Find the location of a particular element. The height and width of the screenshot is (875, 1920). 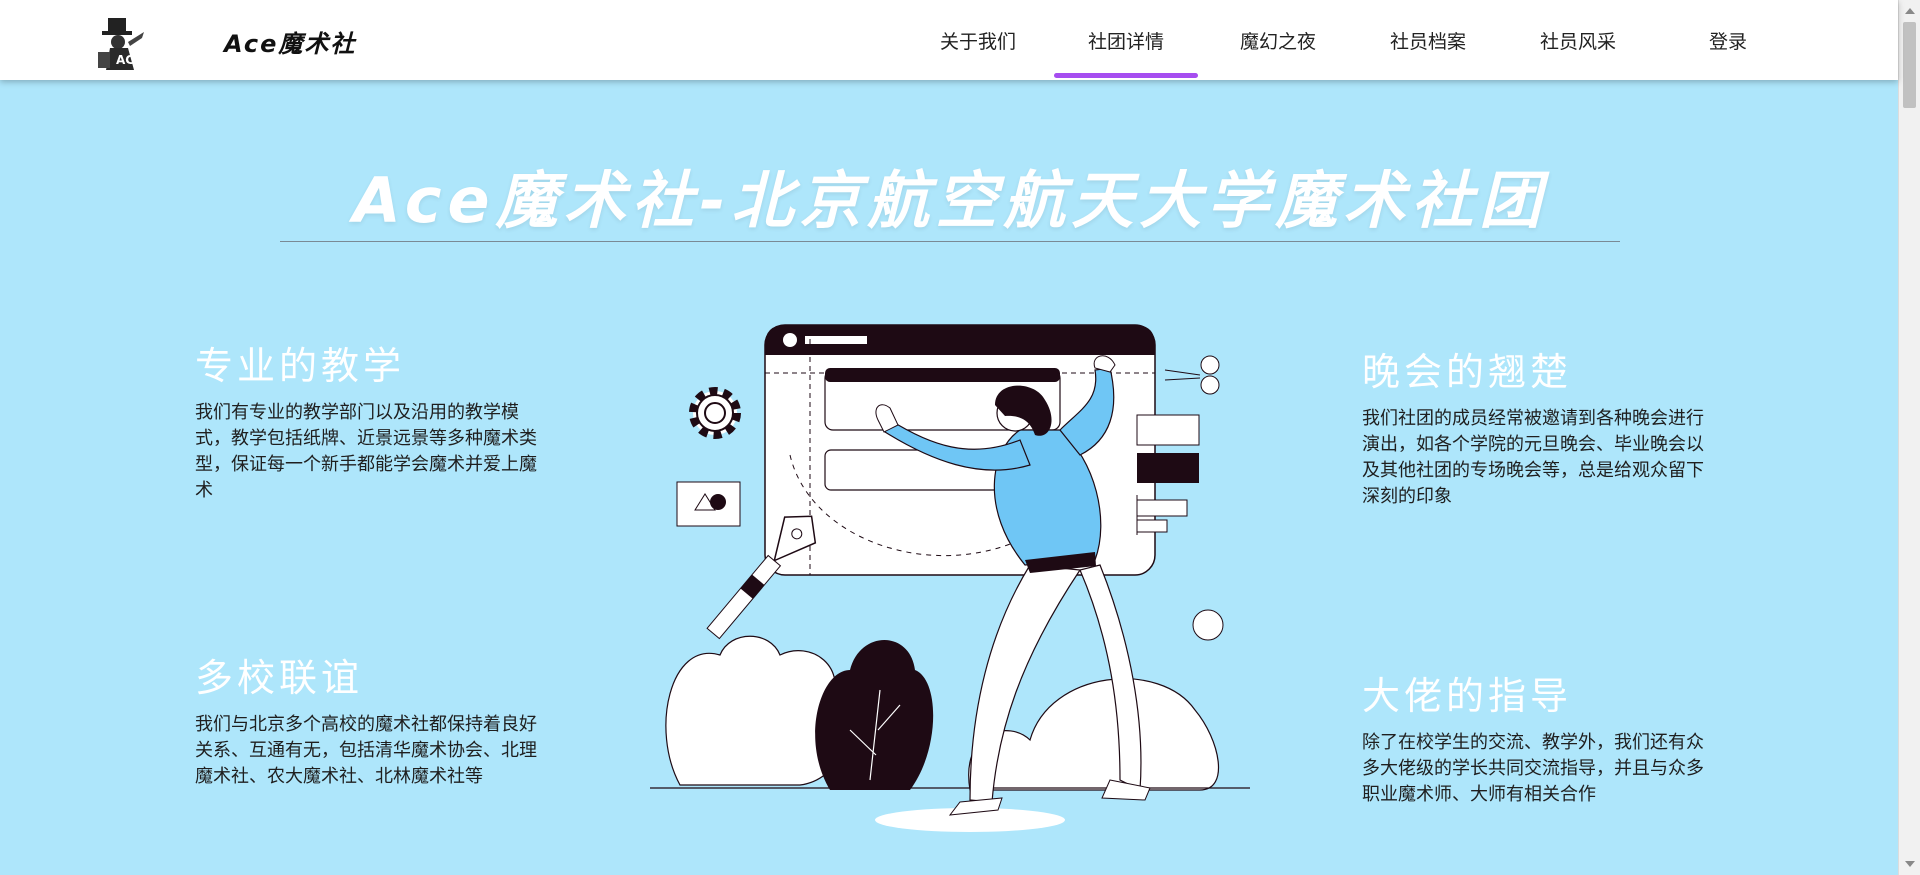

nav-member-showcase: 社员风采 is located at coordinates (1578, 40).